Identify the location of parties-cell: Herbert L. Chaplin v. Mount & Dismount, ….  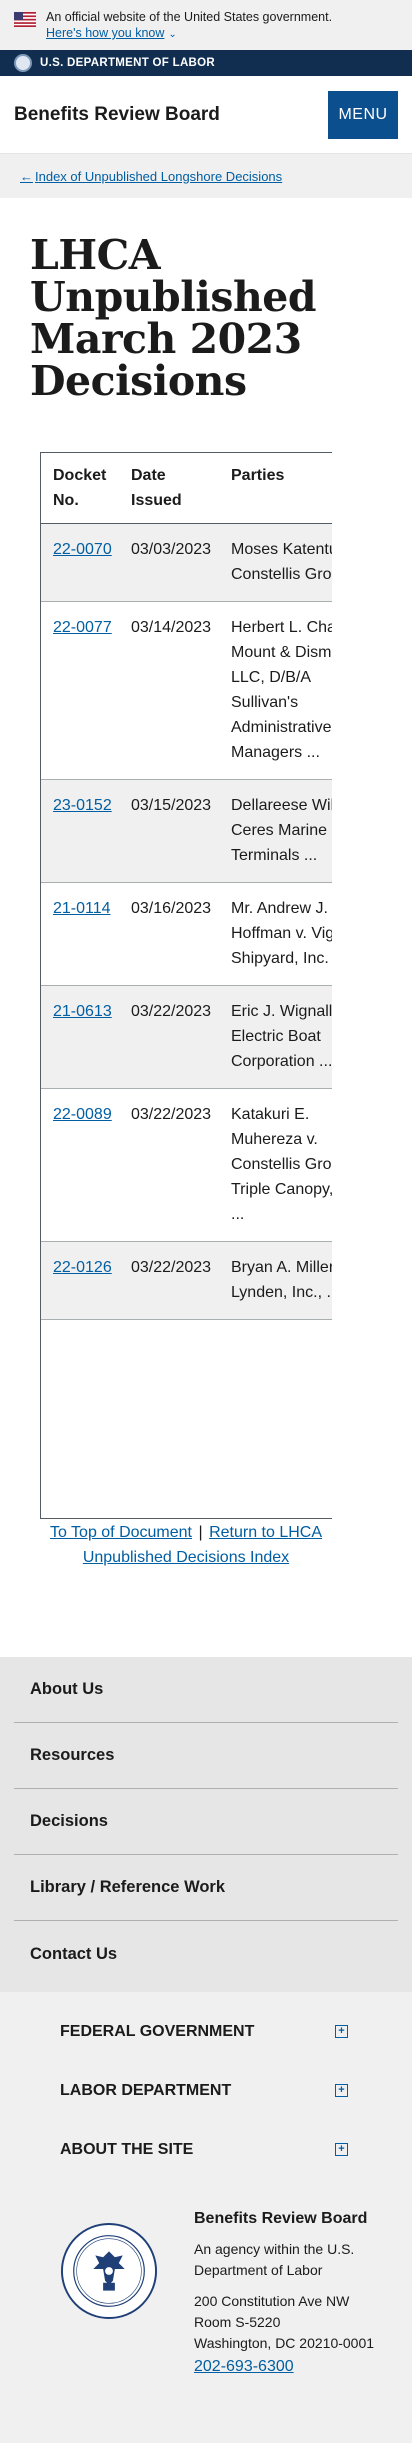
(275, 690).